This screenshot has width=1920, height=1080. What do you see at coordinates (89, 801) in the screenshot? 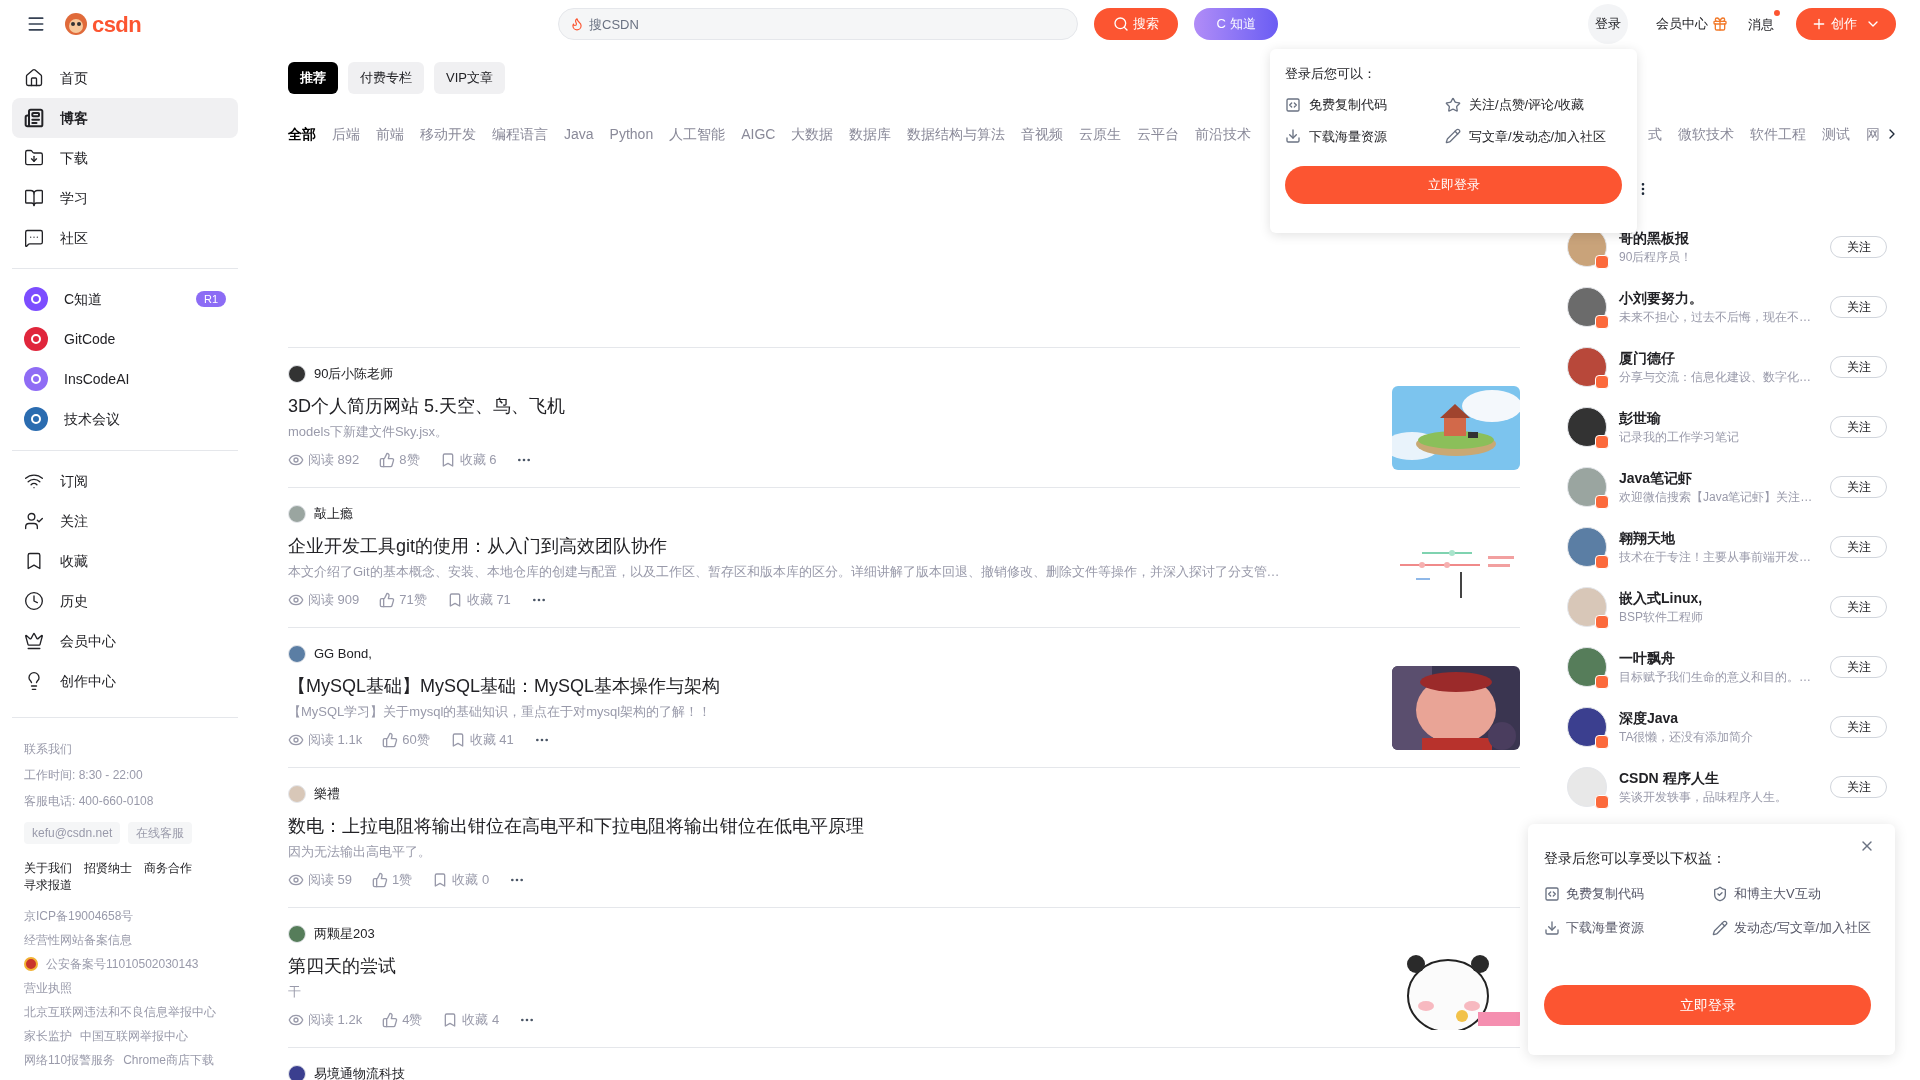
I see `contact-text: 客服电话: 400-660-0108` at bounding box center [89, 801].